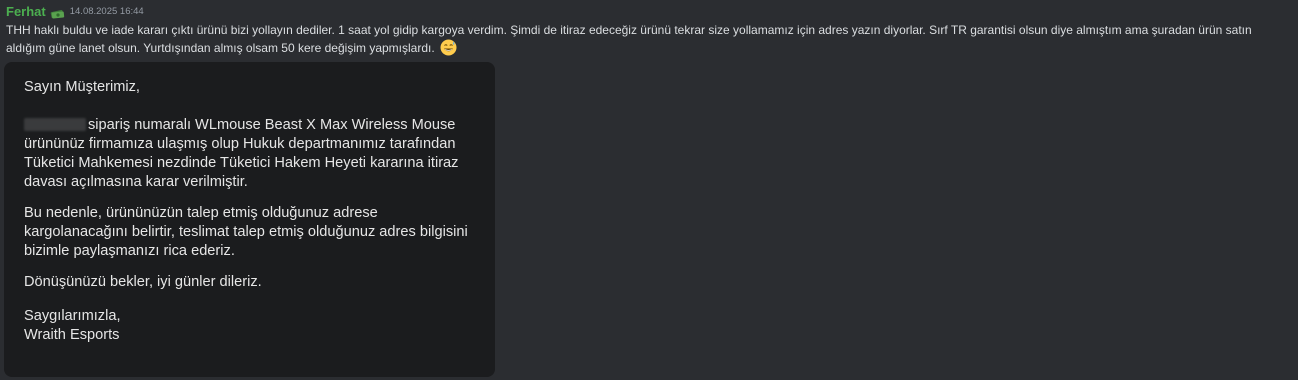 The image size is (1298, 380). What do you see at coordinates (55, 124) in the screenshot?
I see `redacted-order-number` at bounding box center [55, 124].